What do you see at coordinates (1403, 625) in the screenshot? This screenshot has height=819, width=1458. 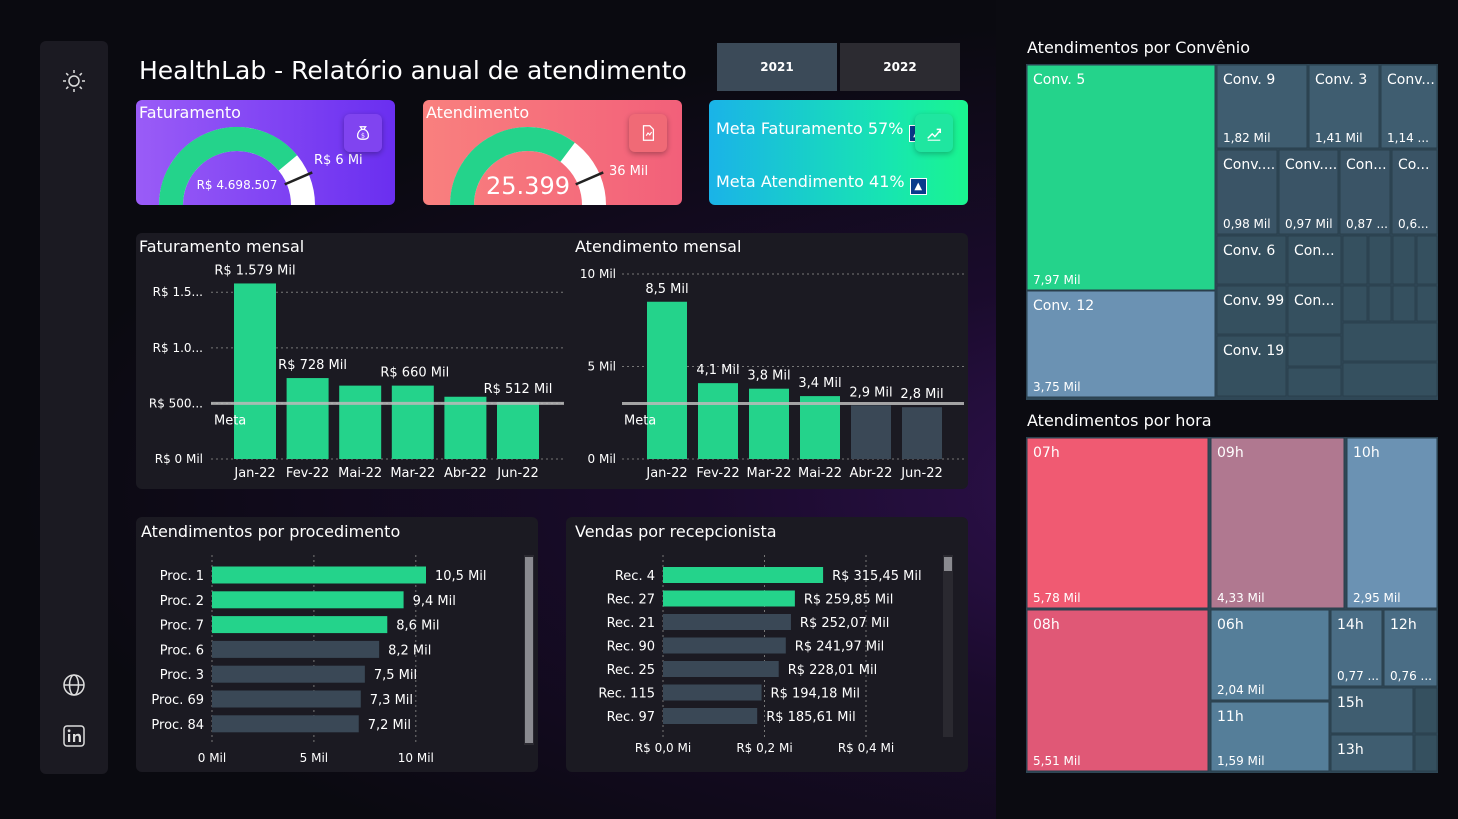 I see `treemap-cell-label: 12h` at bounding box center [1403, 625].